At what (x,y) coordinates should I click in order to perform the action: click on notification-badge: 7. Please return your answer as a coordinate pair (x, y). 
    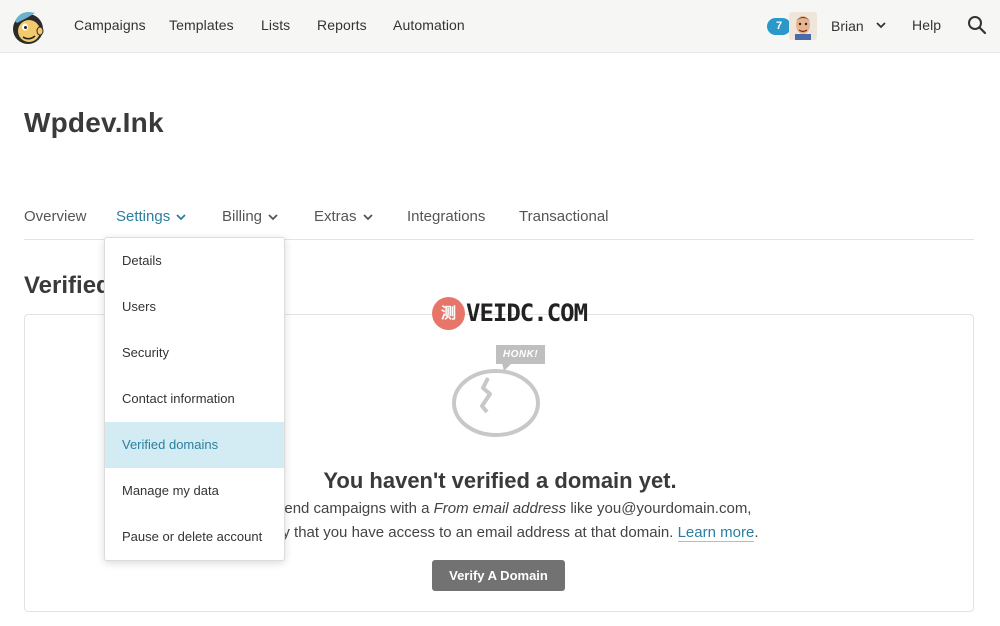
    Looking at the image, I should click on (779, 26).